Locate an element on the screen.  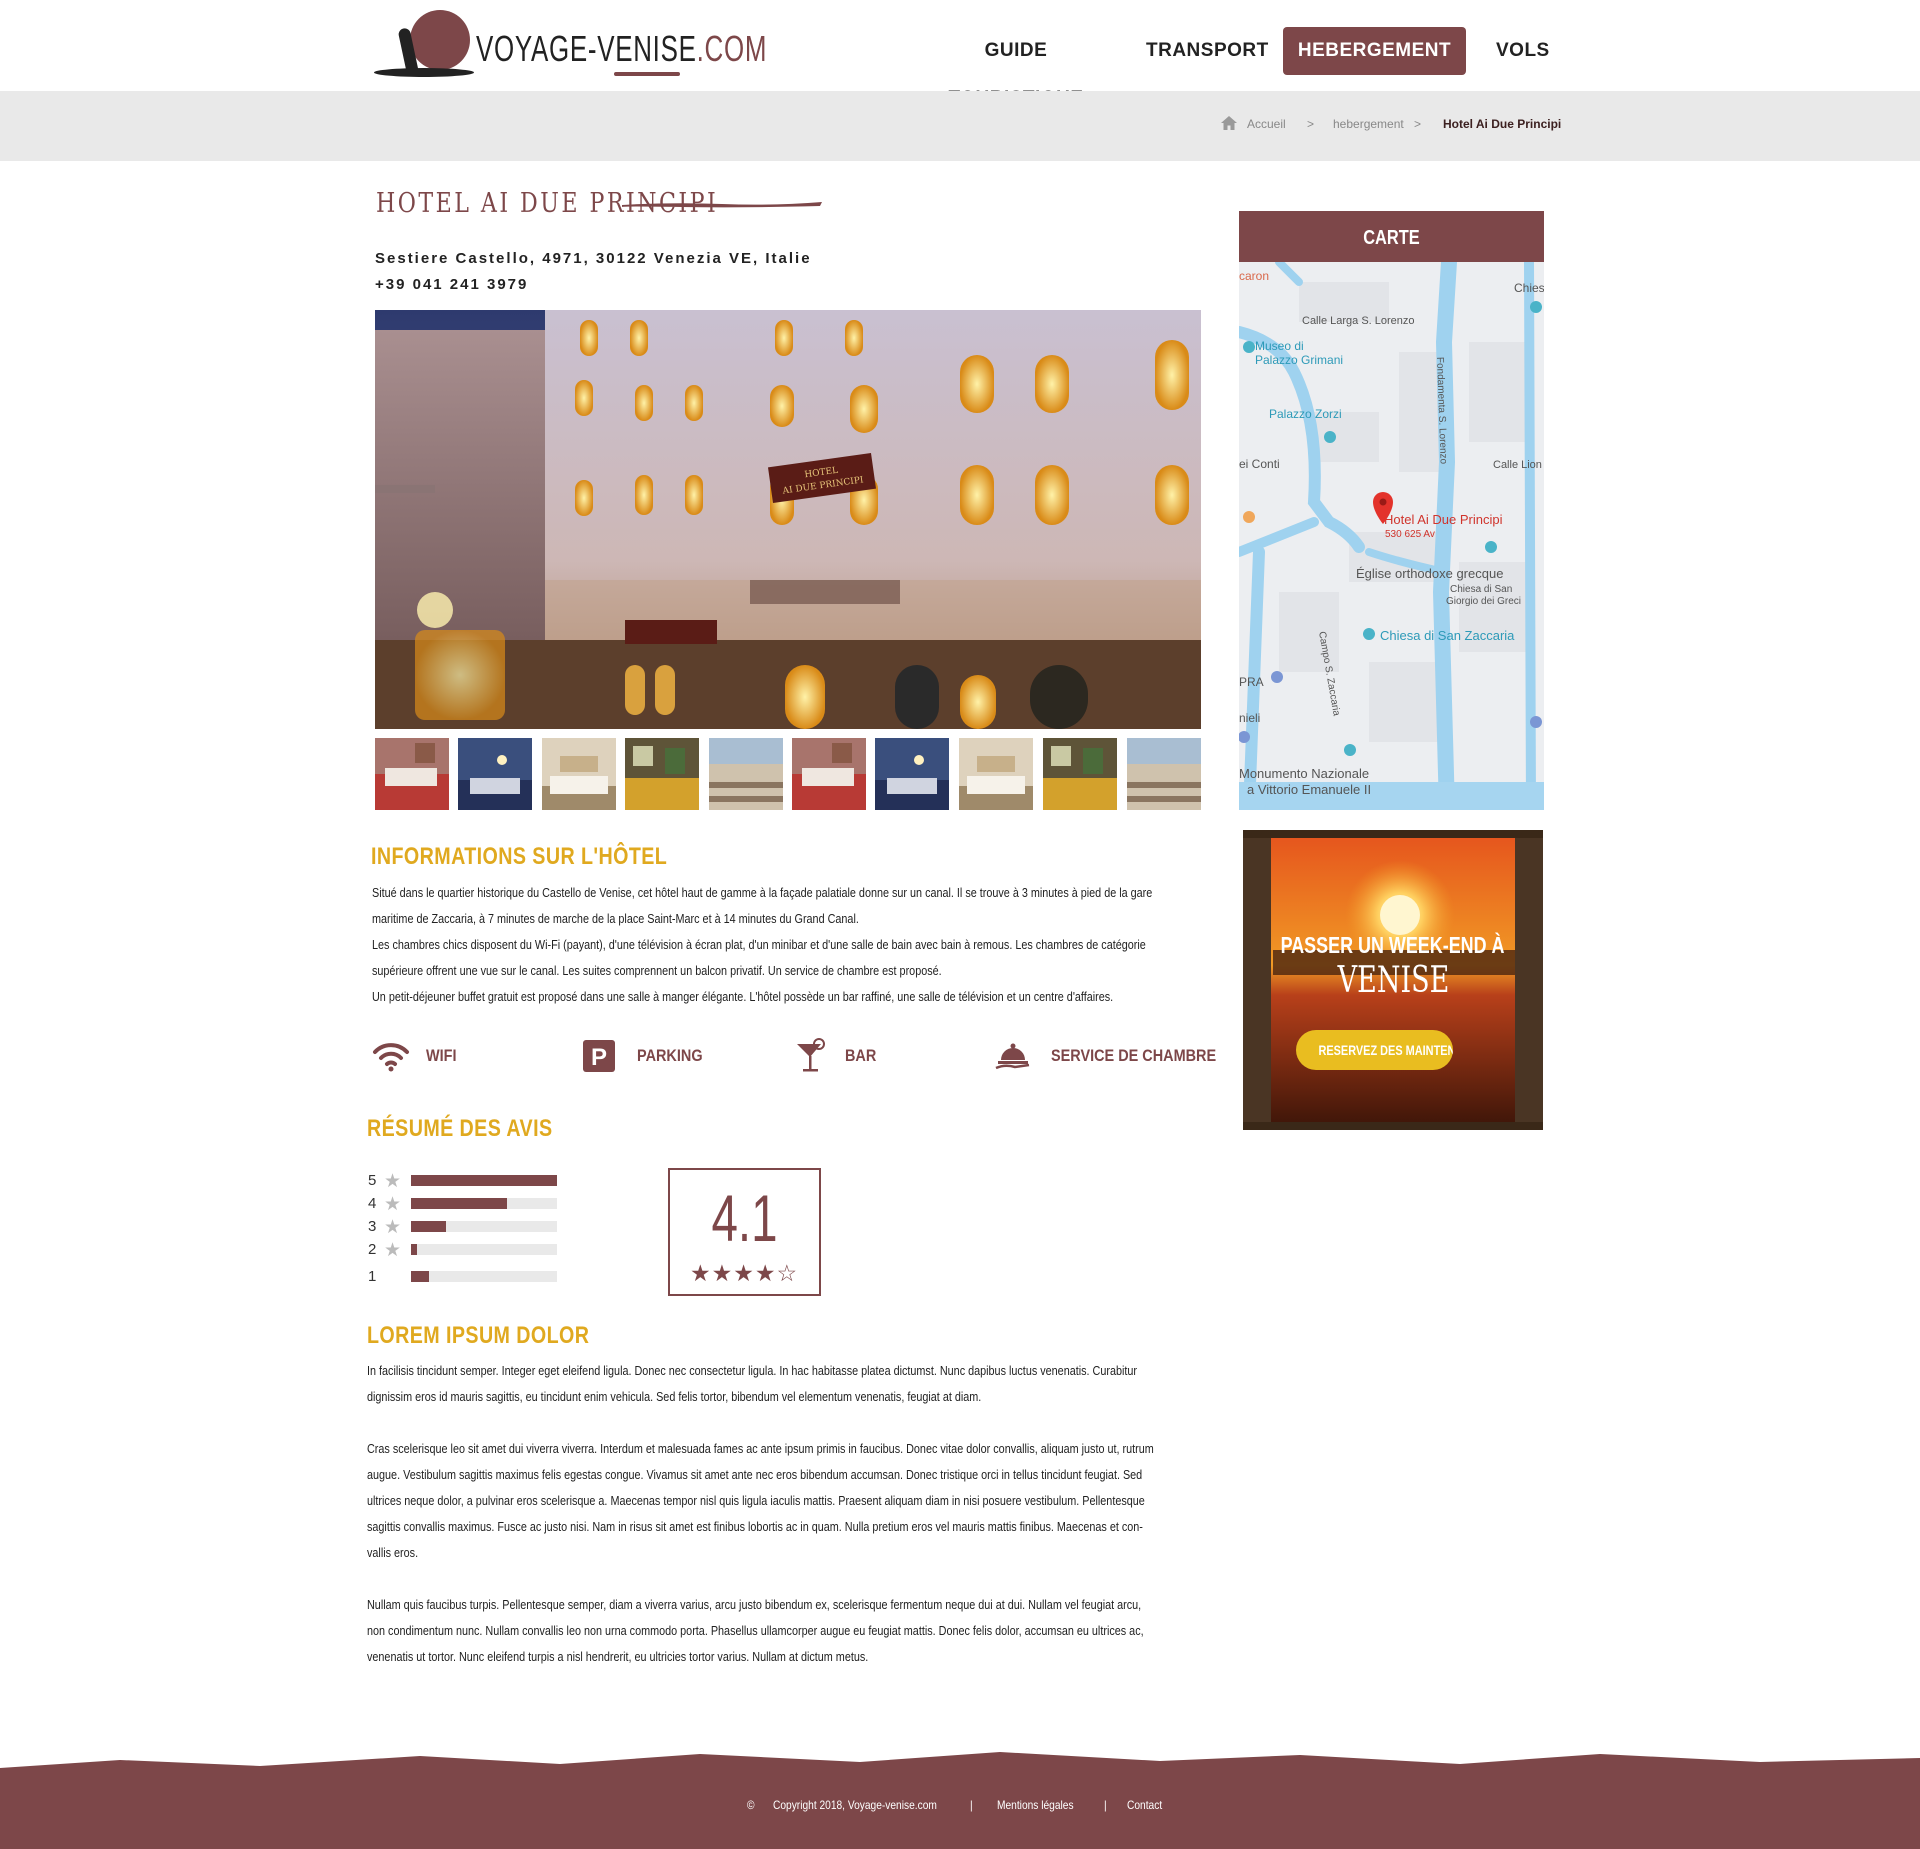
reviews-heading: RÉSUMÉ DES AVIS is located at coordinates (460, 1128).